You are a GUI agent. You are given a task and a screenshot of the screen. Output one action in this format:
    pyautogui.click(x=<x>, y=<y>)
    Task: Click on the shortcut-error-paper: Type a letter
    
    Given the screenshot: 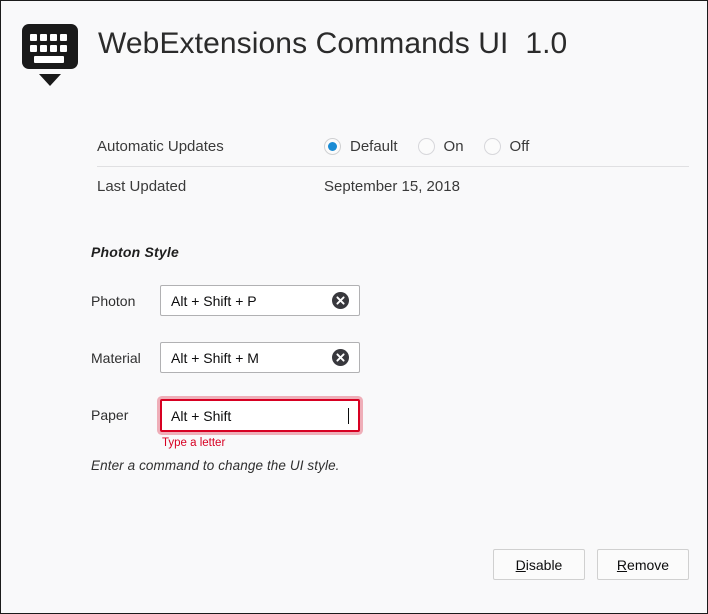 What is the action you would take?
    pyautogui.click(x=194, y=443)
    